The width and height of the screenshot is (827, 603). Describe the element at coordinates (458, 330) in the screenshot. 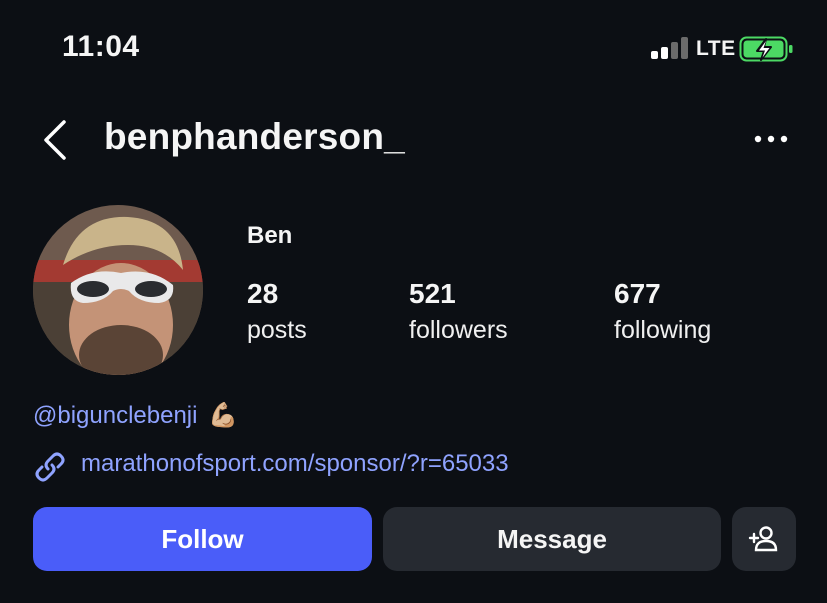

I see `stat-followers-label: followers` at that location.